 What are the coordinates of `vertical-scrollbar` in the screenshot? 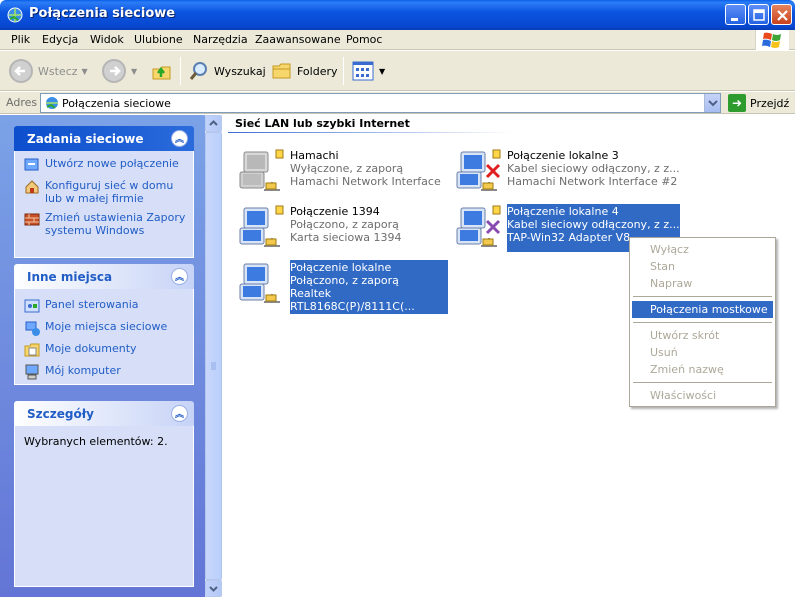 It's located at (213, 356).